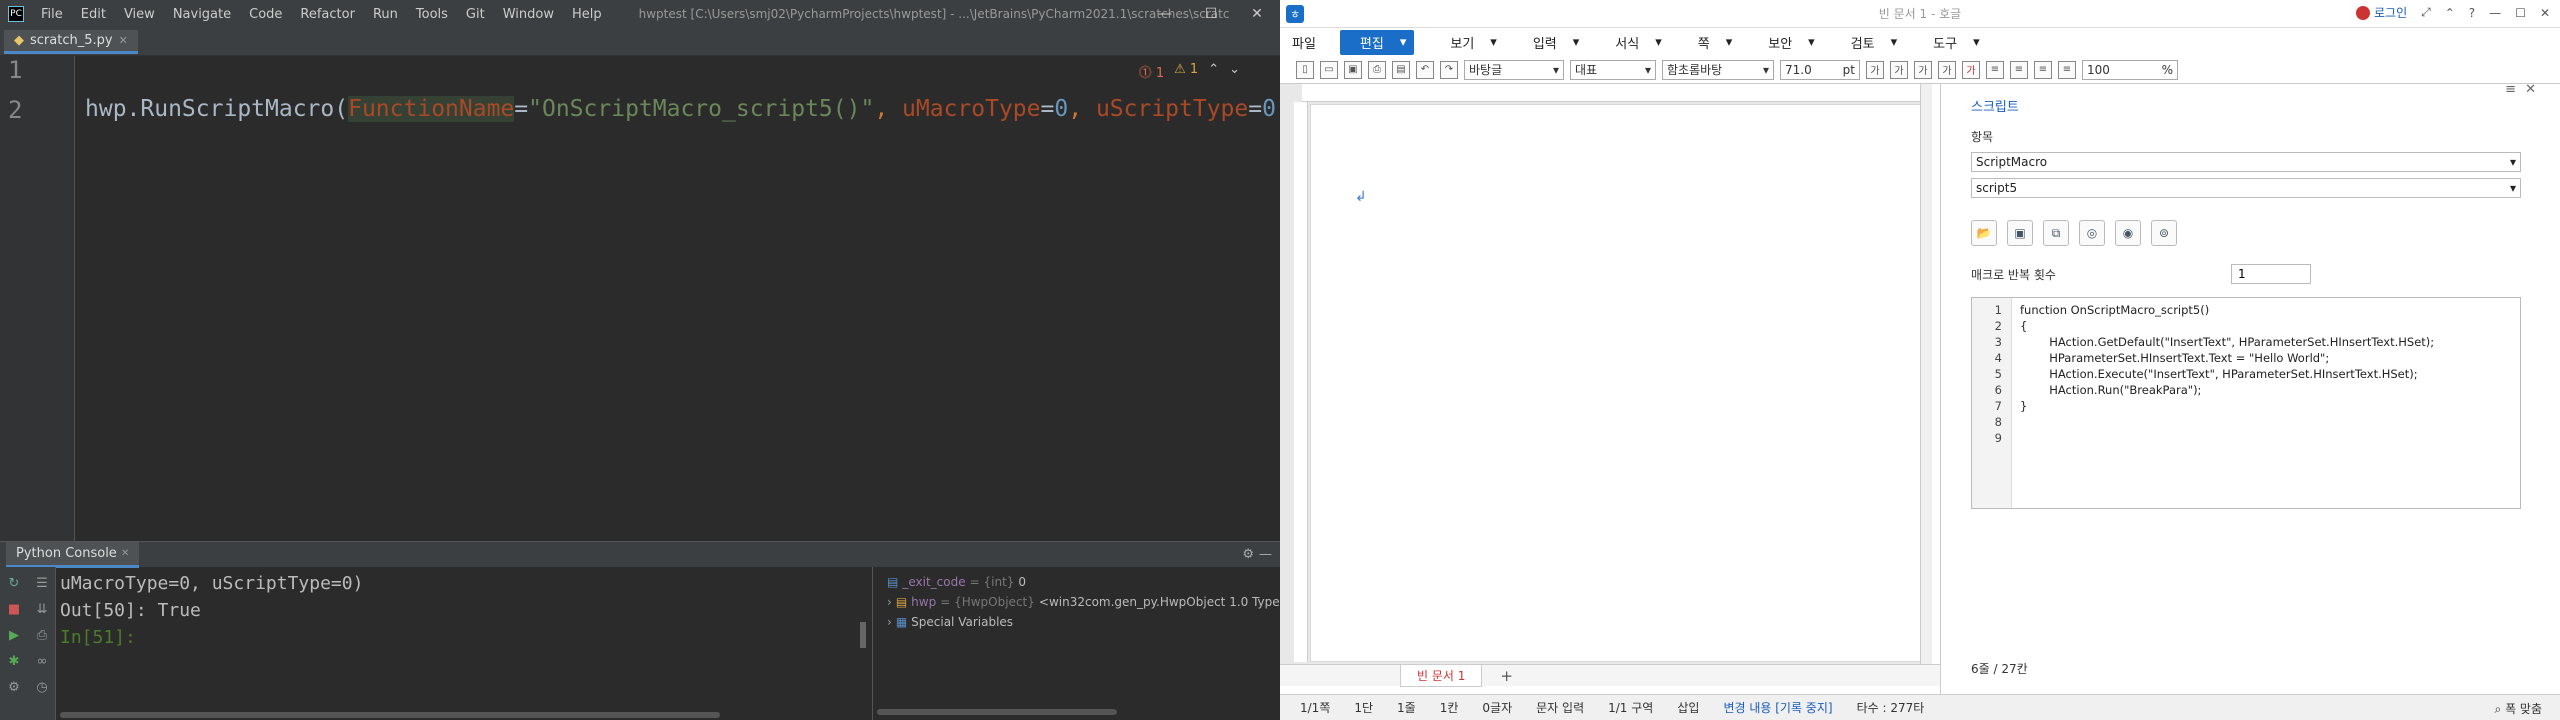 This screenshot has width=2560, height=720. What do you see at coordinates (1709, 42) in the screenshot?
I see `menu-page: 쪽 ▾` at bounding box center [1709, 42].